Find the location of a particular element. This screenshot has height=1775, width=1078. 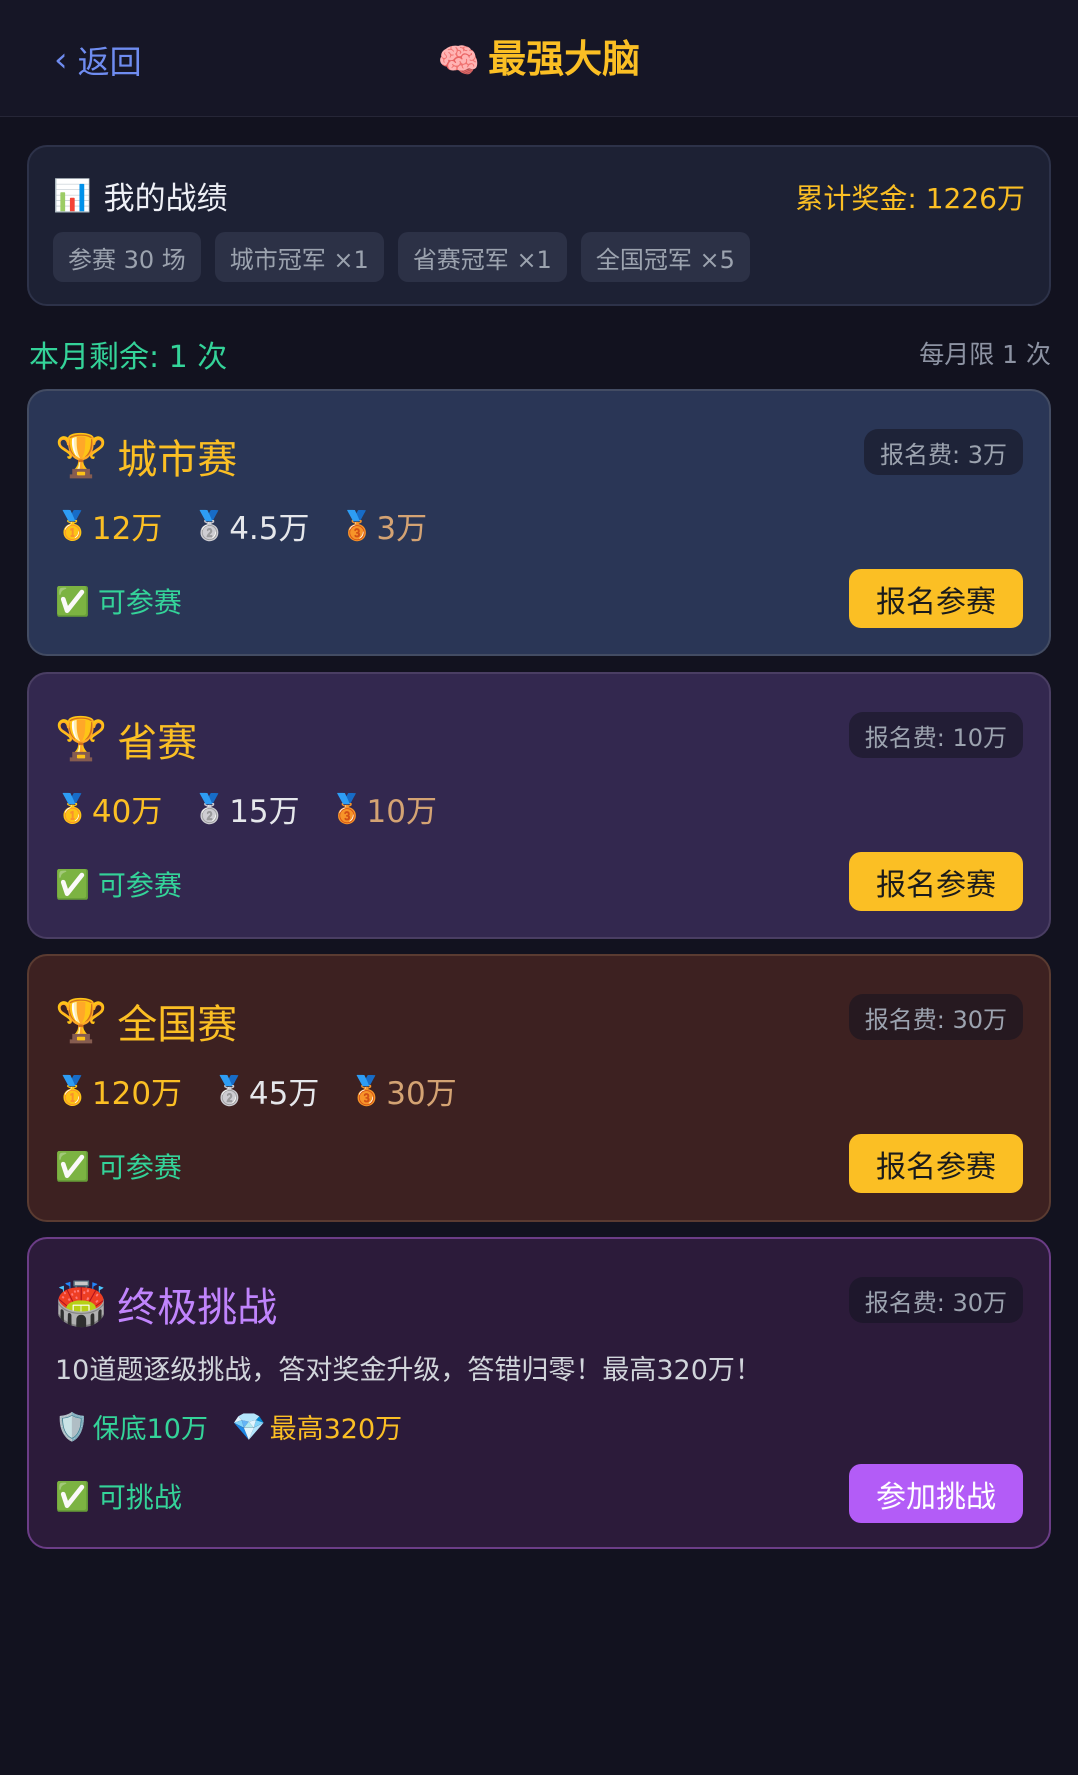

remaining-count: 本月剩余: 1 次 is located at coordinates (128, 357).